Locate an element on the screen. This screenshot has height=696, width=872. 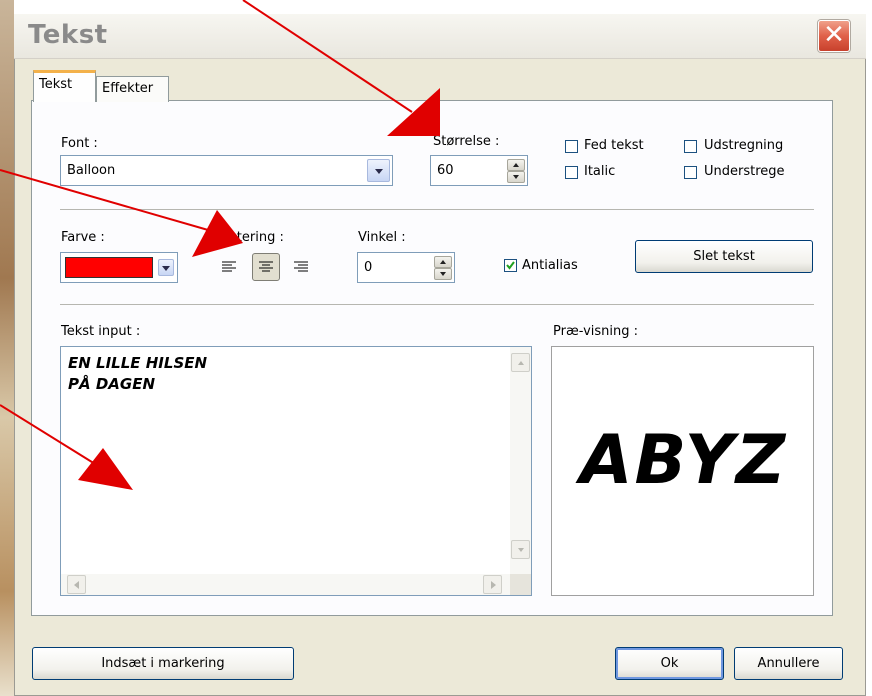
size-down-icon is located at coordinates (516, 177).